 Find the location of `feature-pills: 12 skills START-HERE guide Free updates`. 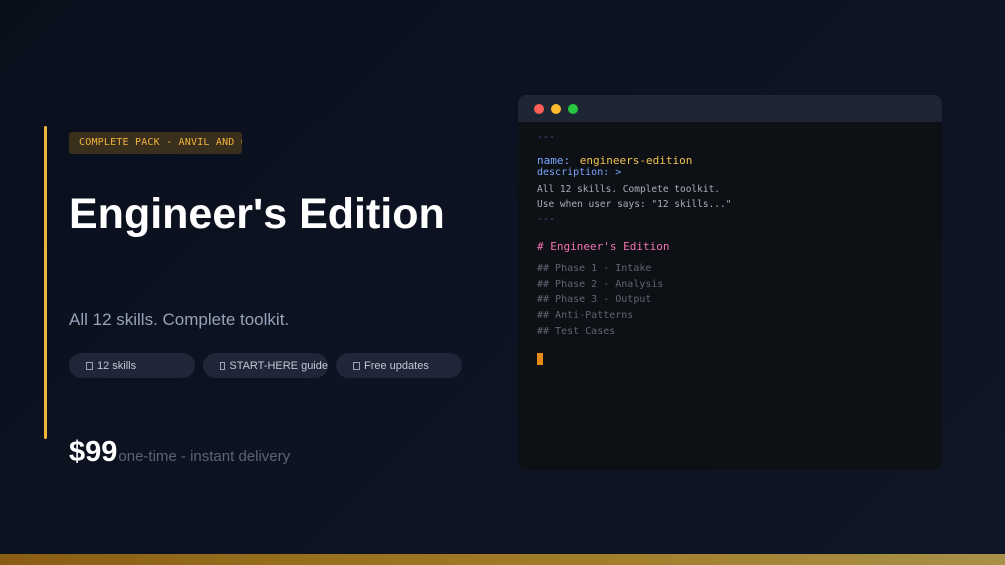

feature-pills: 12 skills START-HERE guide Free updates is located at coordinates (265, 365).